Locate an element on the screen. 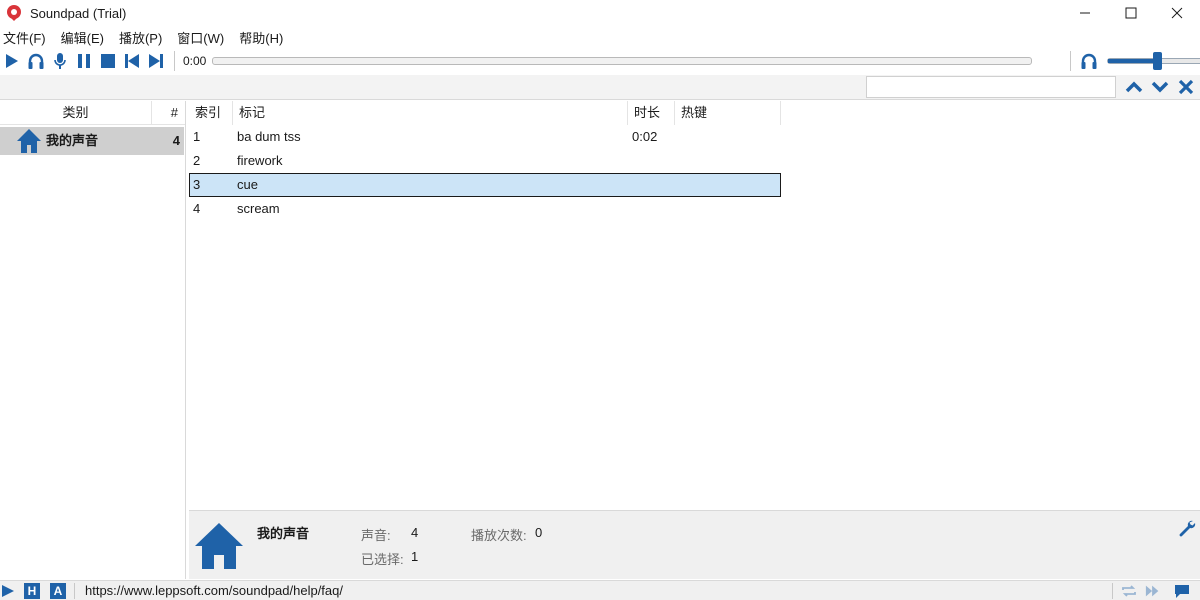 The width and height of the screenshot is (1200, 600). minimize-button is located at coordinates (1085, 13).